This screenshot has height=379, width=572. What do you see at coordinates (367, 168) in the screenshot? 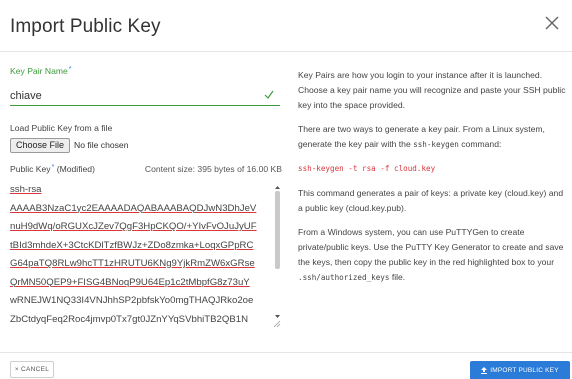
I see `keygen-command: ssh-keygen -t rsa -f cloud.key` at bounding box center [367, 168].